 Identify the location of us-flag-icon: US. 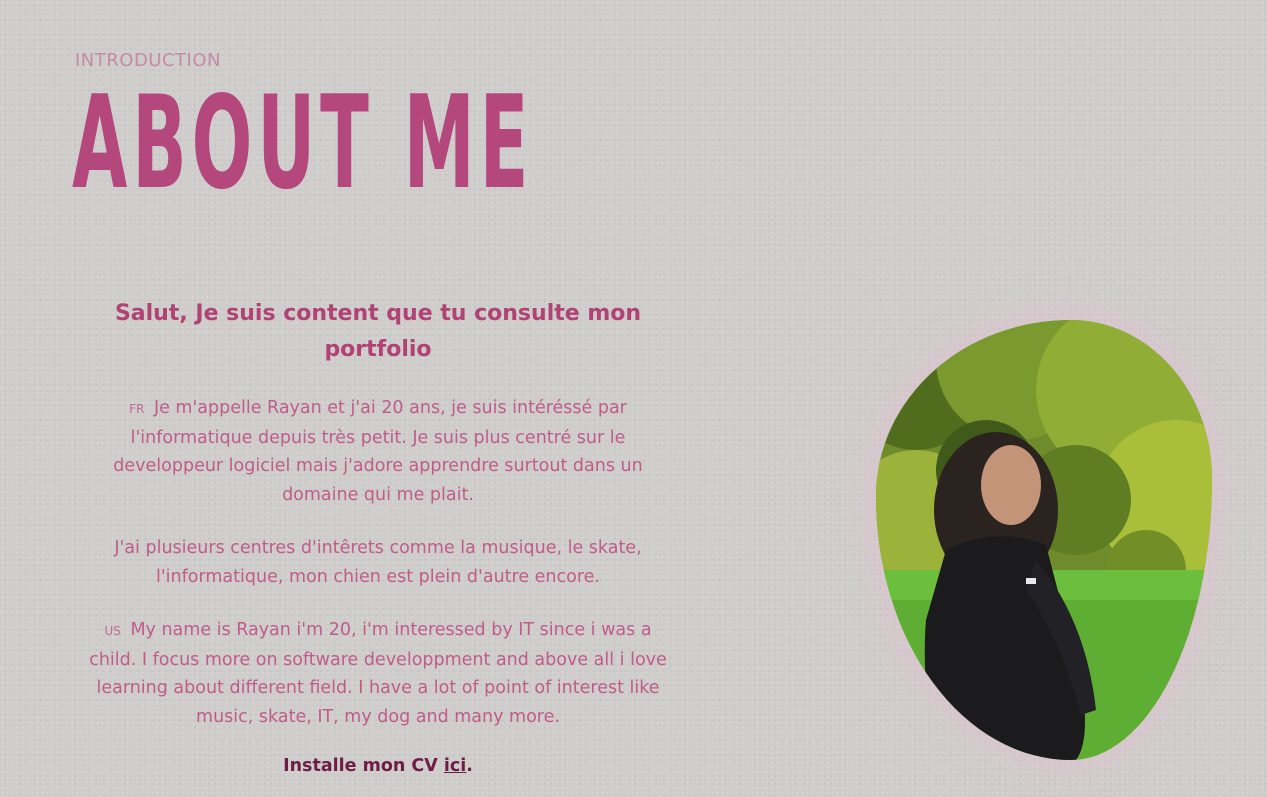
(112, 631).